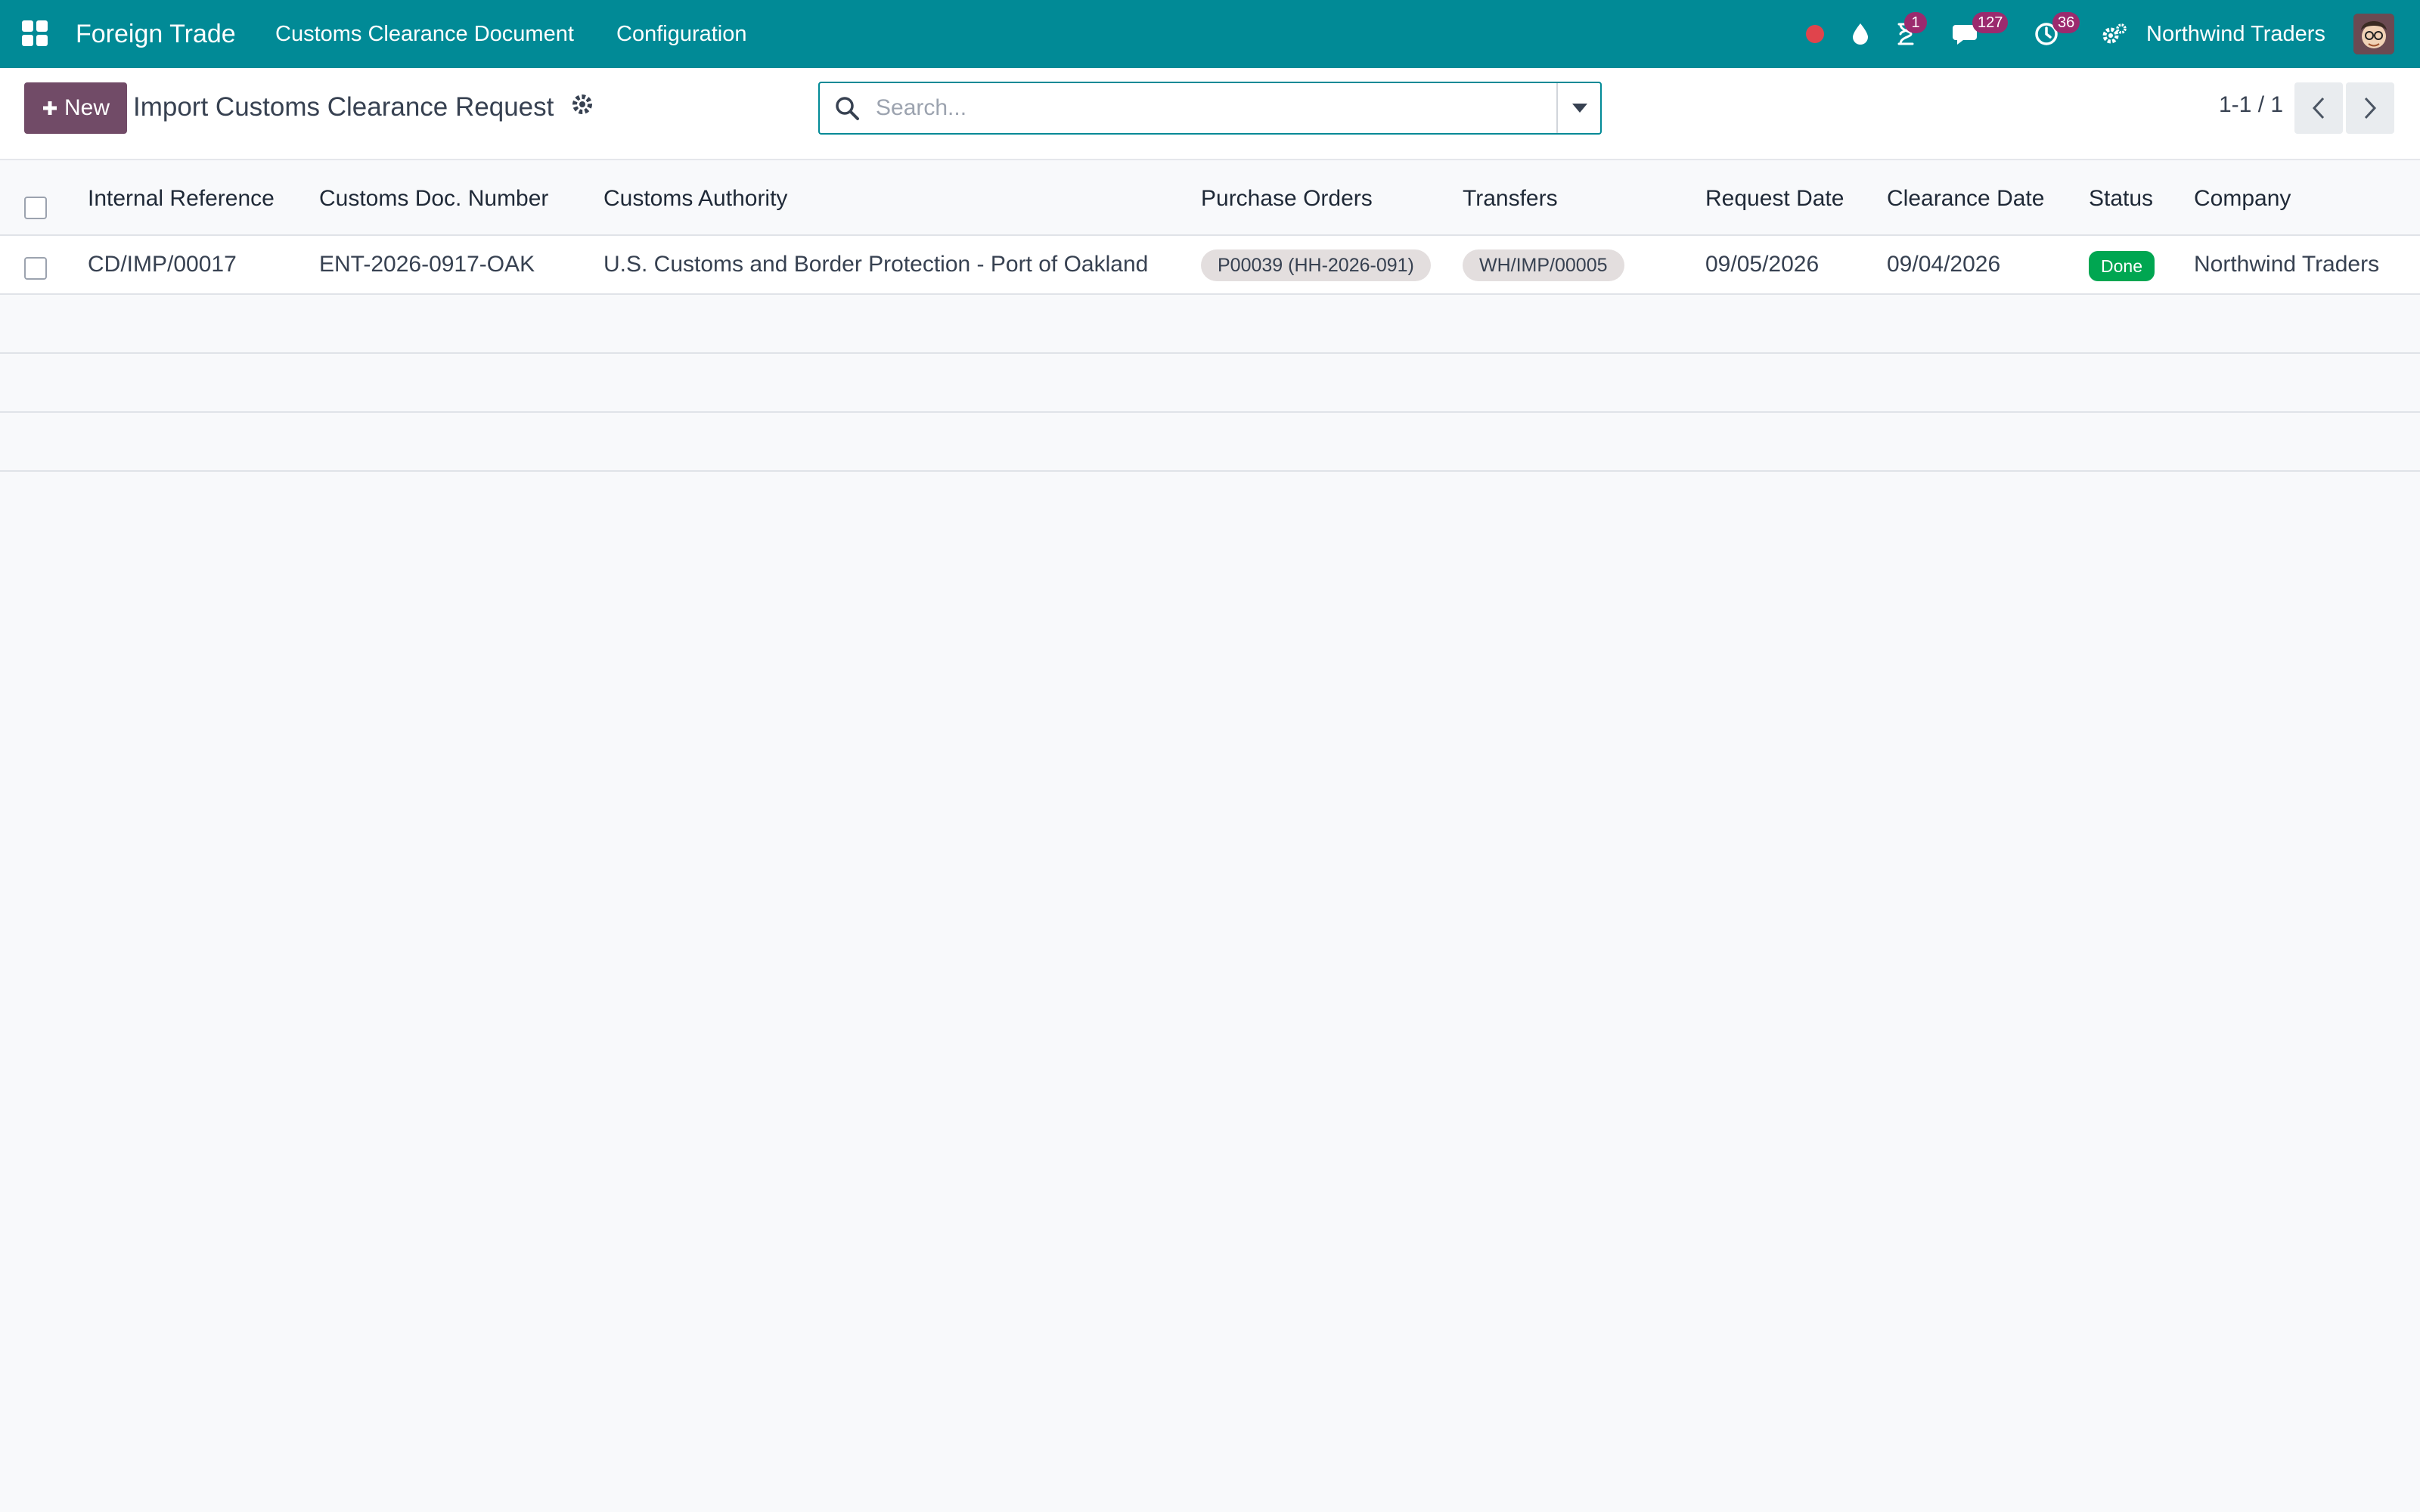 The image size is (2420, 1512). What do you see at coordinates (156, 34) in the screenshot?
I see `app-name: Foreign Trade` at bounding box center [156, 34].